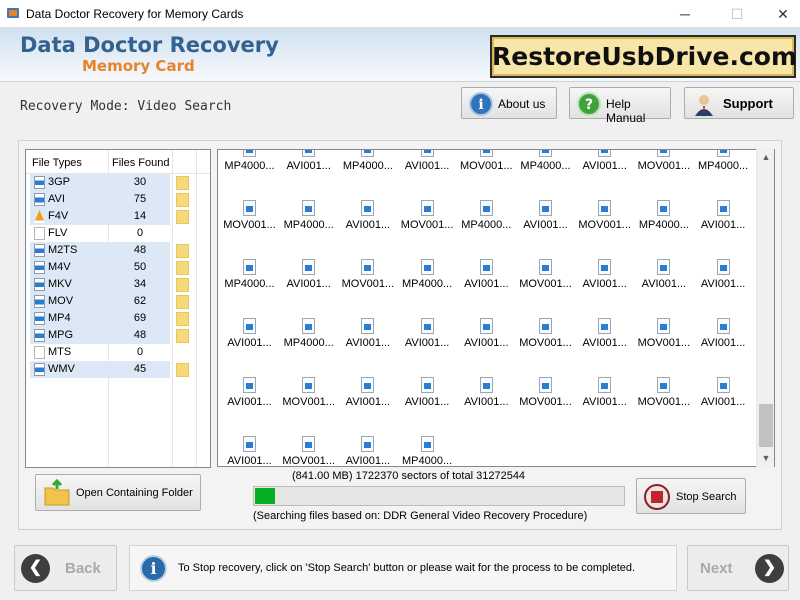 The height and width of the screenshot is (600, 800). I want to click on minimize-button: ─, so click(685, 14).